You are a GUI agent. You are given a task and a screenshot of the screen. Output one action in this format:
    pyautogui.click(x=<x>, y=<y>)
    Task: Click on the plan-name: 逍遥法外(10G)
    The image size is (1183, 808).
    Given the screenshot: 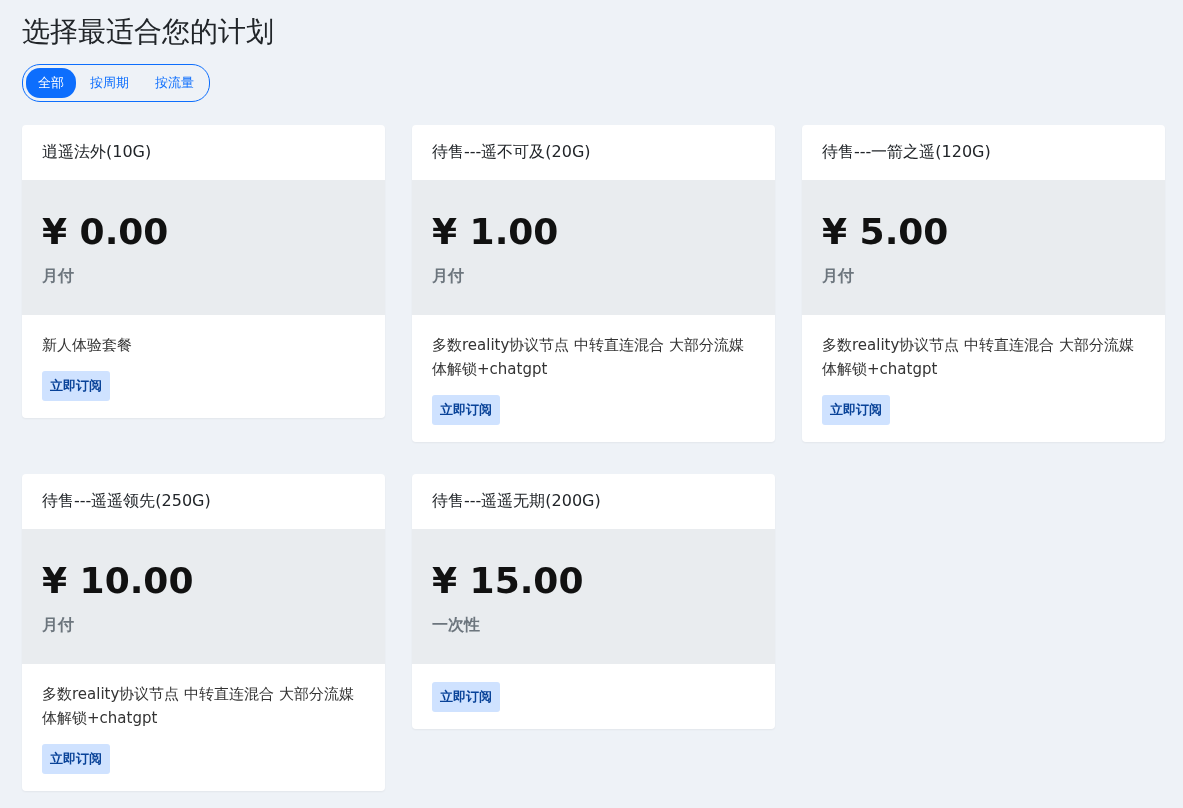 What is the action you would take?
    pyautogui.click(x=97, y=152)
    